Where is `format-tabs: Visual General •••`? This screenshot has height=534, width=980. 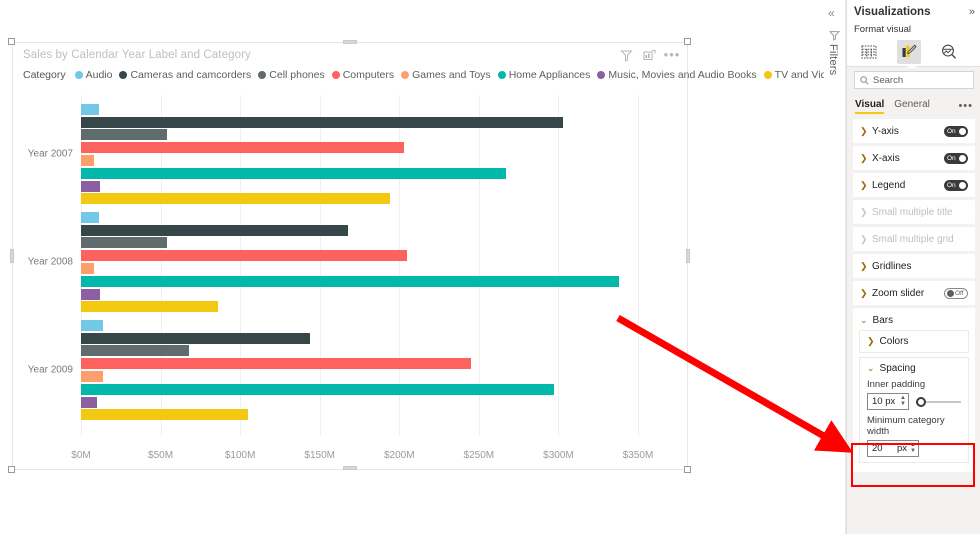 format-tabs: Visual General ••• is located at coordinates (913, 106).